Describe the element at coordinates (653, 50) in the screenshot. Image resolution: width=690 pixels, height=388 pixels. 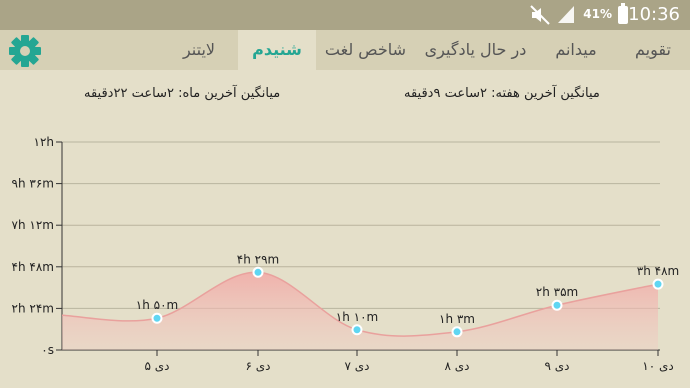
I see `tab-calendar: تقویم` at that location.